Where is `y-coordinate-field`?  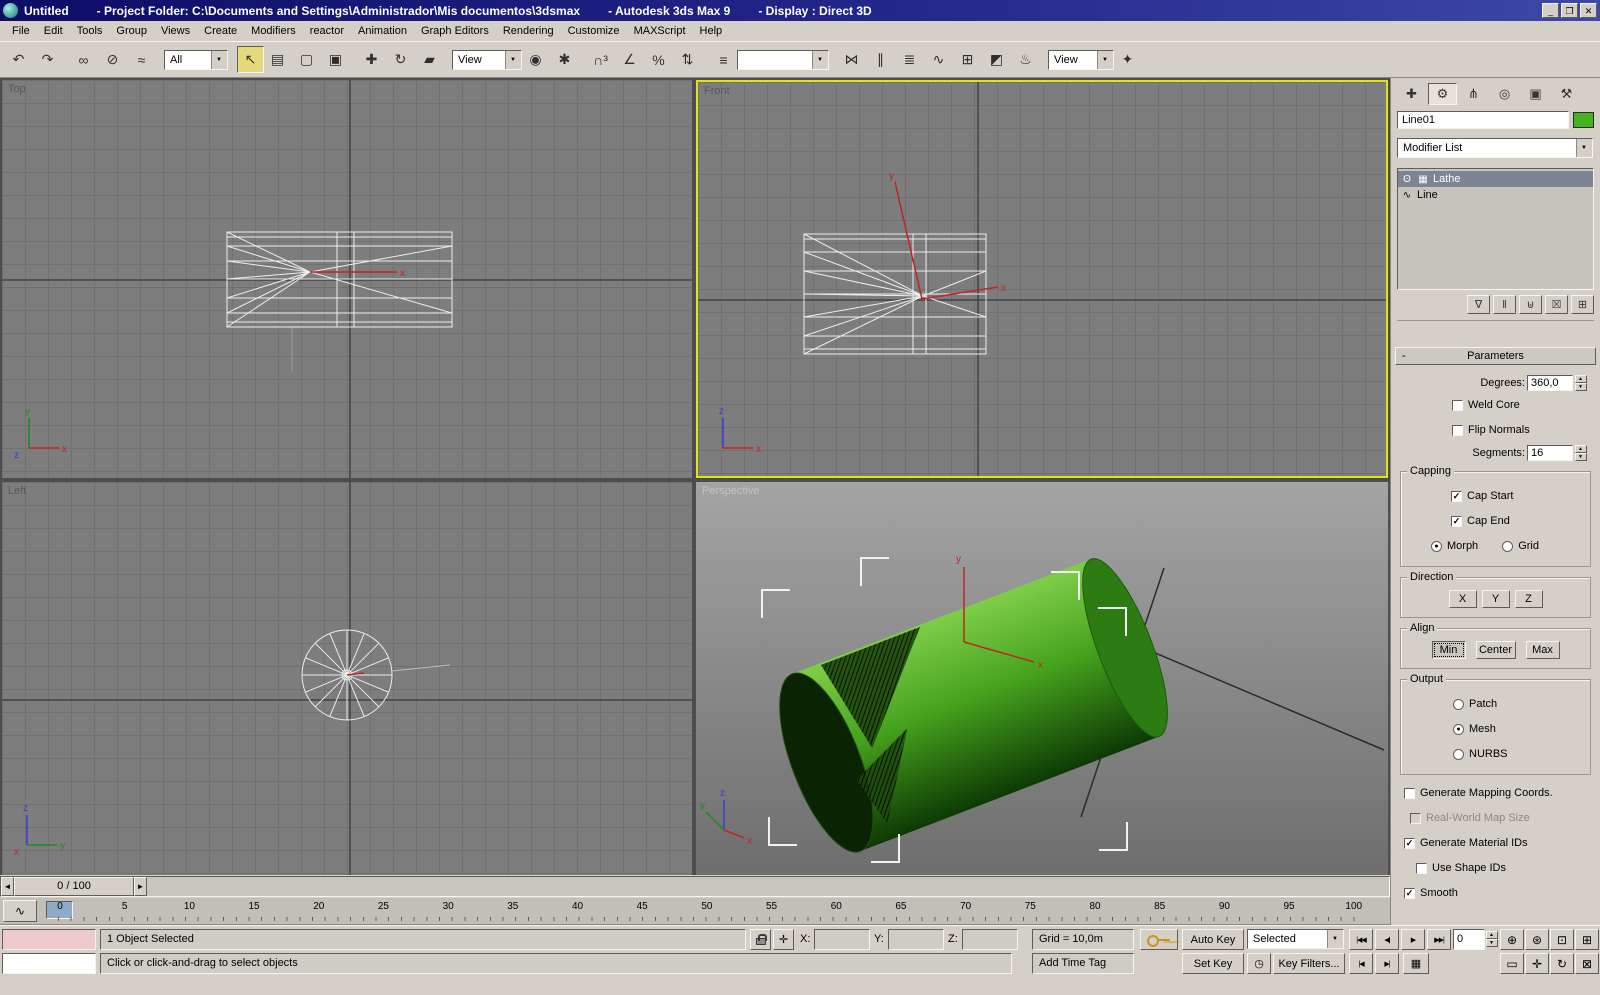
y-coordinate-field is located at coordinates (916, 939).